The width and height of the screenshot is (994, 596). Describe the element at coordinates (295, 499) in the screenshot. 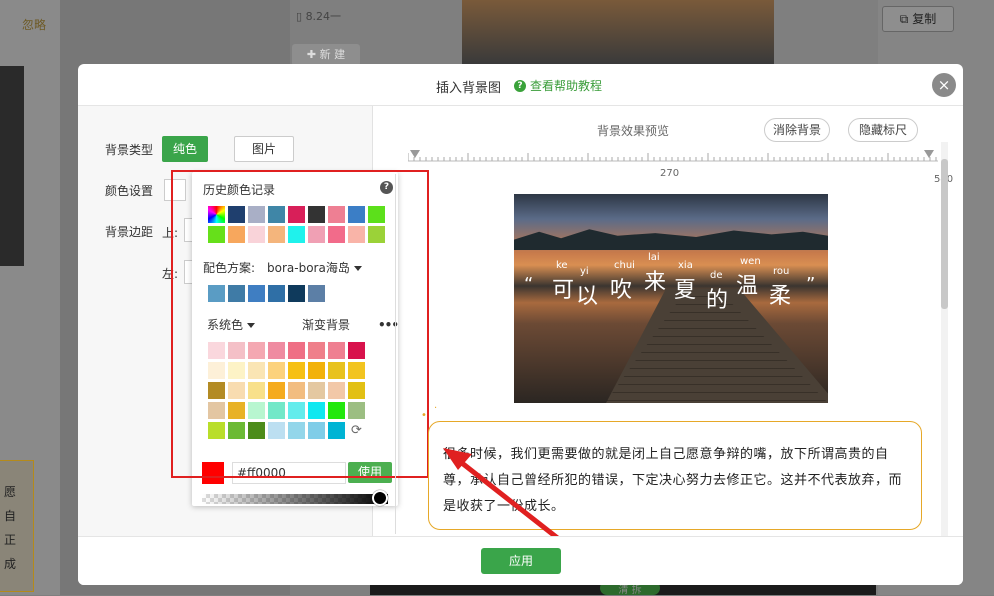

I see `opacity-slider-track` at that location.